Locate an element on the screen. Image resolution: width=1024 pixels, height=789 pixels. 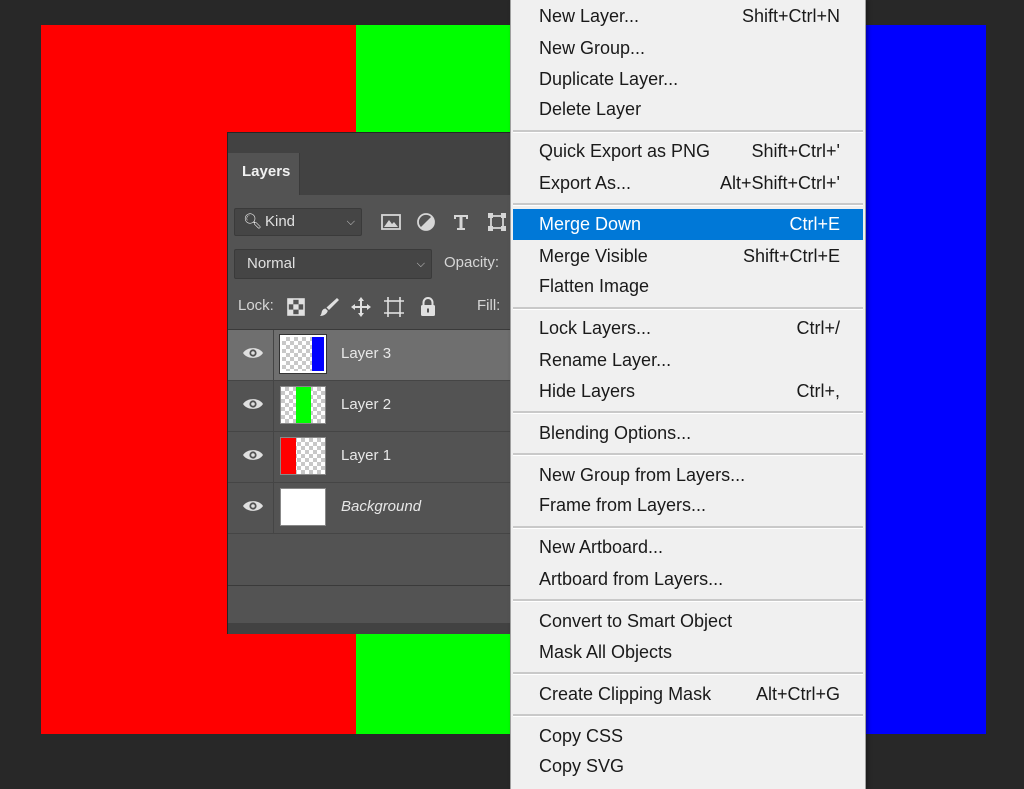
shape-layer-filter-icon is located at coordinates (497, 222).